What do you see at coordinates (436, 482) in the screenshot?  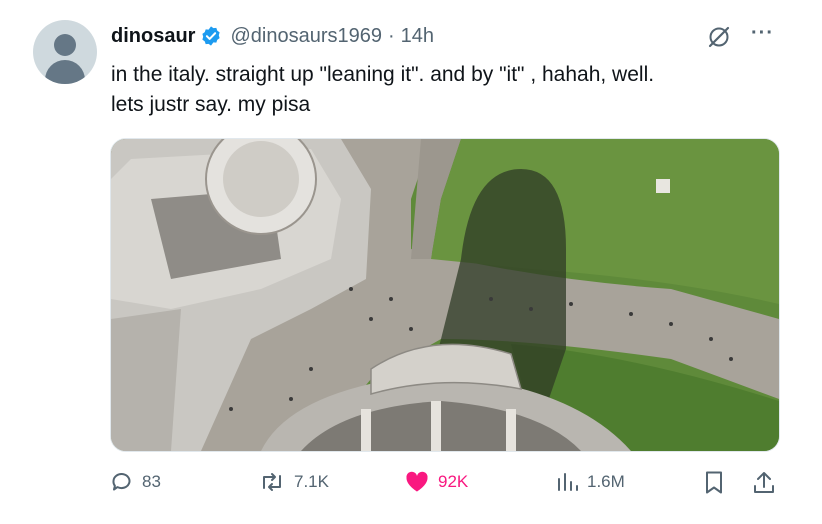 I see `like-button: 92K` at bounding box center [436, 482].